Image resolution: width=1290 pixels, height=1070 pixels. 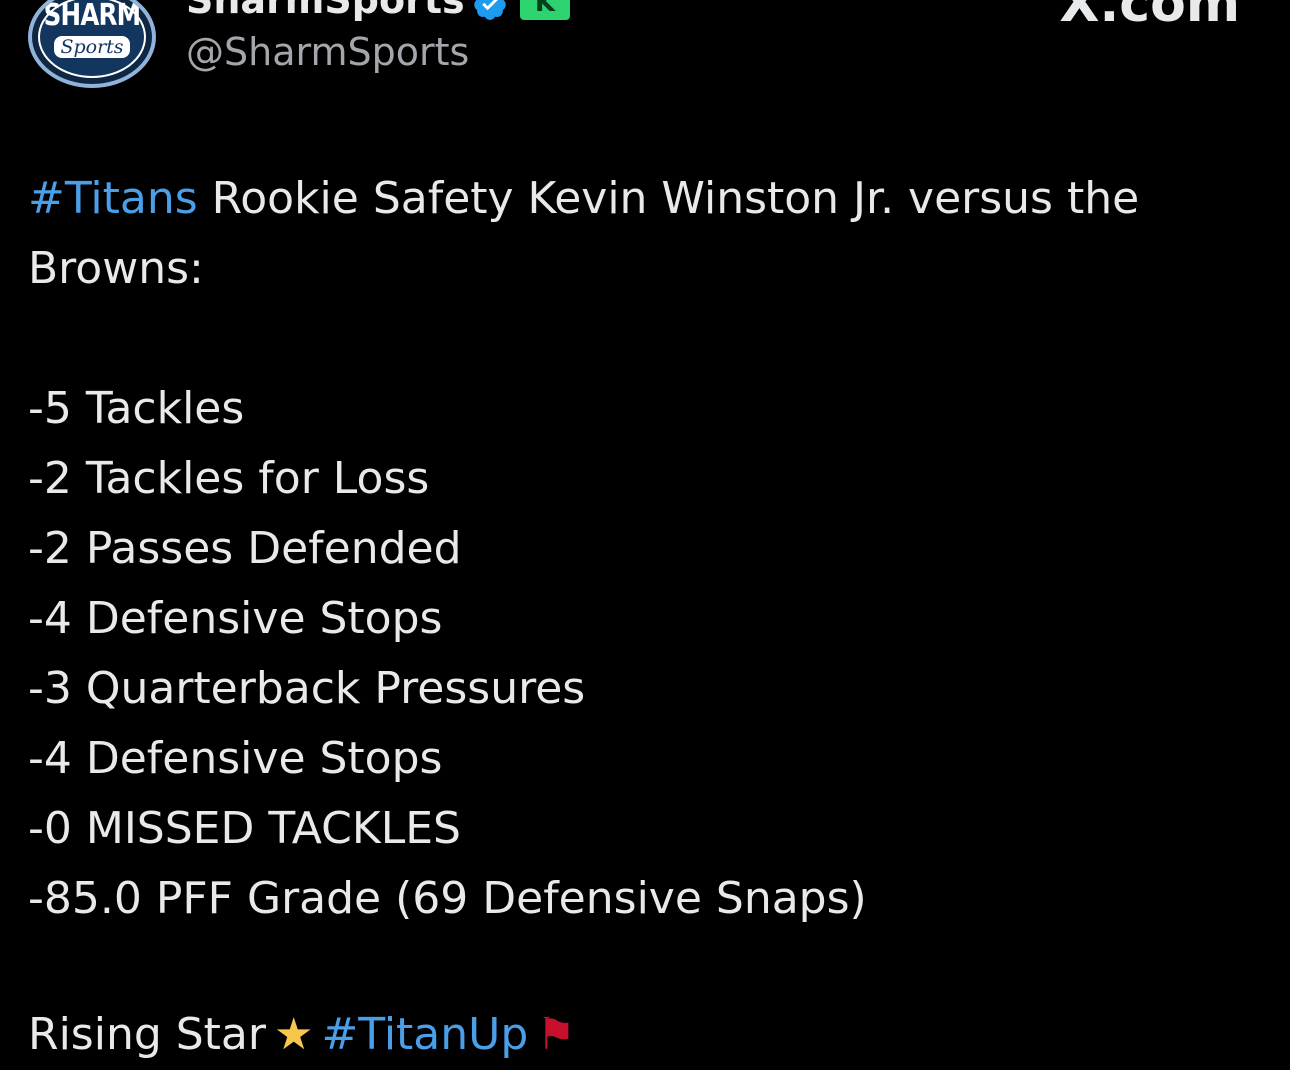 What do you see at coordinates (92, 47) in the screenshot?
I see `avatar-logo-subtext: Sports` at bounding box center [92, 47].